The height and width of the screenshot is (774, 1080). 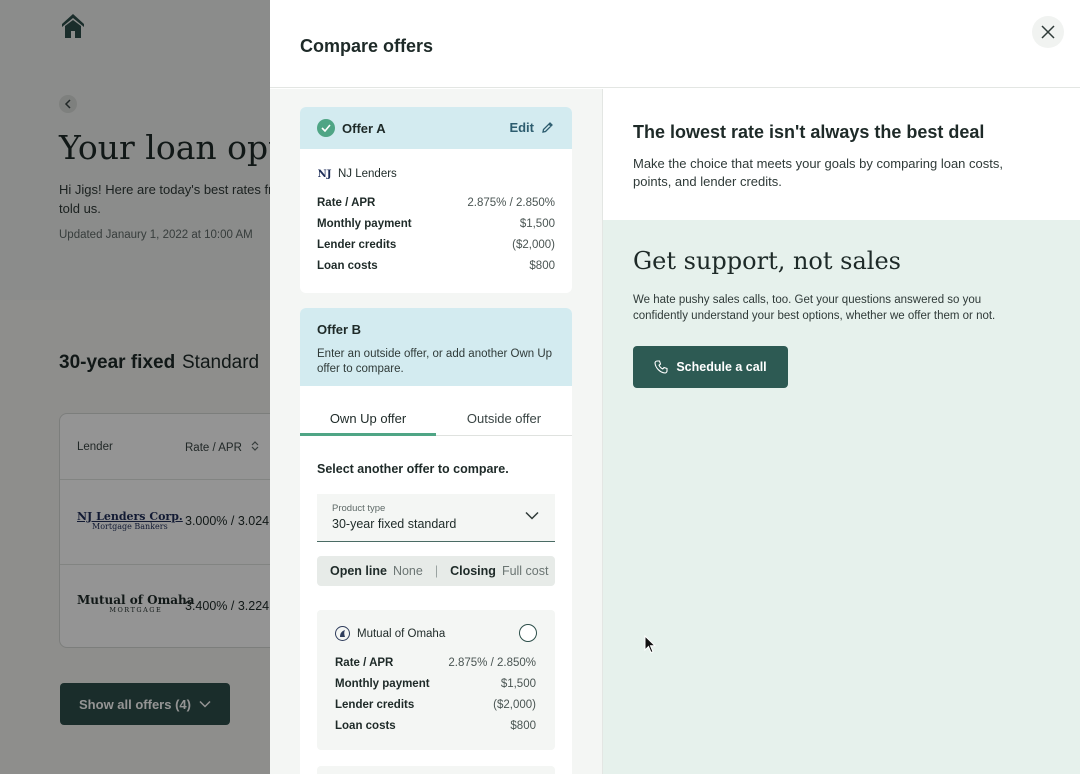 What do you see at coordinates (390, 633) in the screenshot?
I see `lender-option-header: Mutual of Omaha` at bounding box center [390, 633].